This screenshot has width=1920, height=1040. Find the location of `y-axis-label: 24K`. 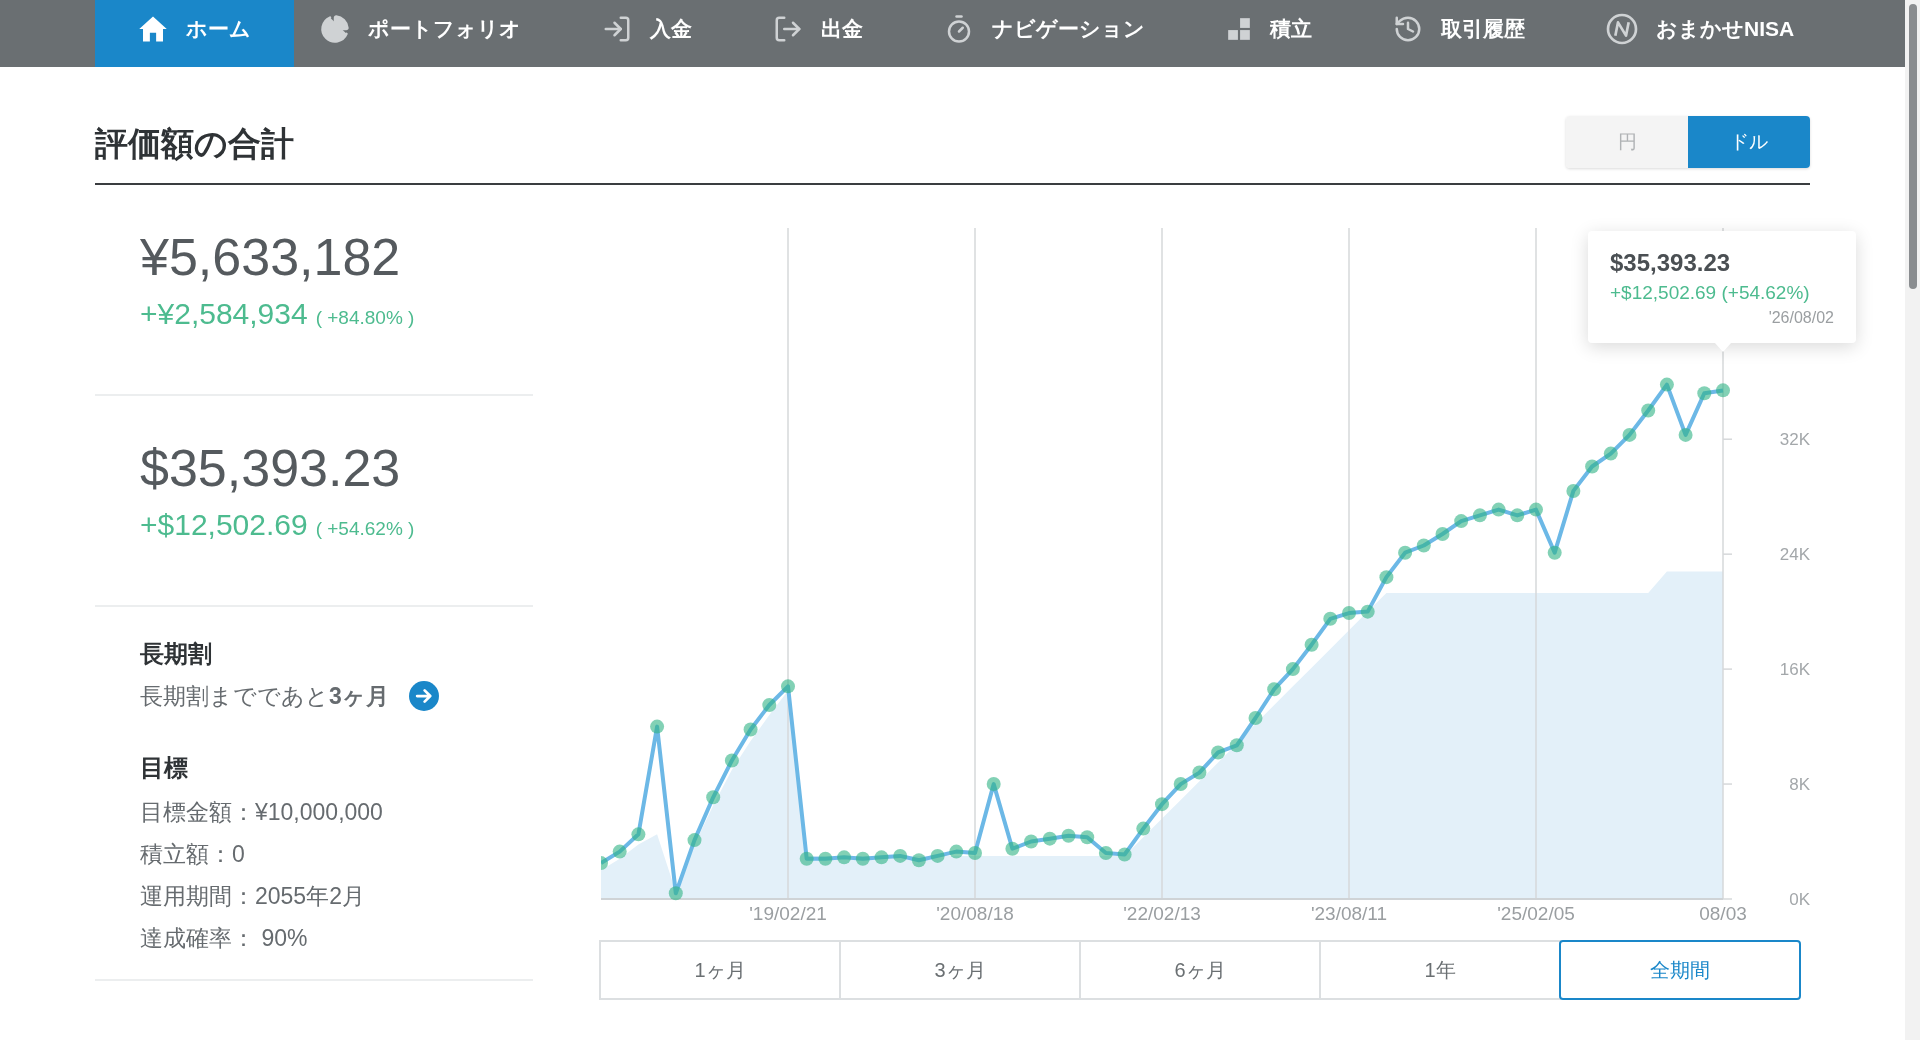

y-axis-label: 24K is located at coordinates (1794, 554).